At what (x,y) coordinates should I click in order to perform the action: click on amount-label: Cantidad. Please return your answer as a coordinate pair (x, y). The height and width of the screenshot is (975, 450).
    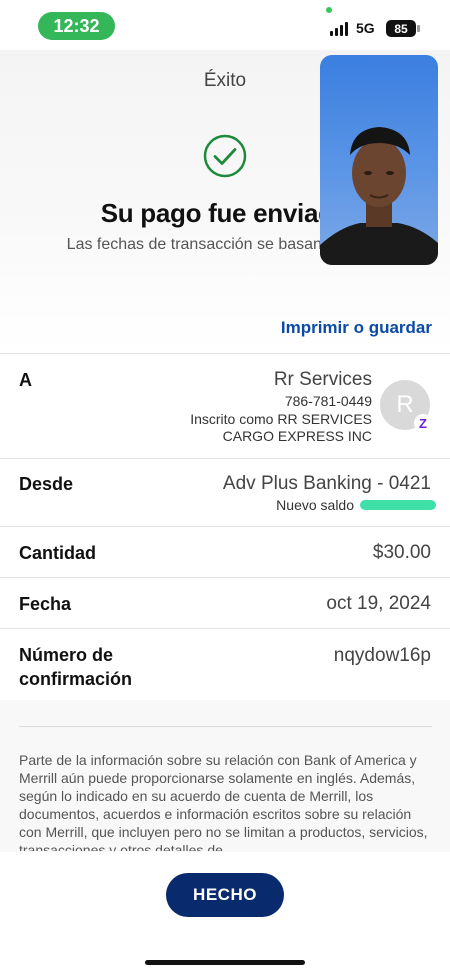
    Looking at the image, I should click on (58, 553).